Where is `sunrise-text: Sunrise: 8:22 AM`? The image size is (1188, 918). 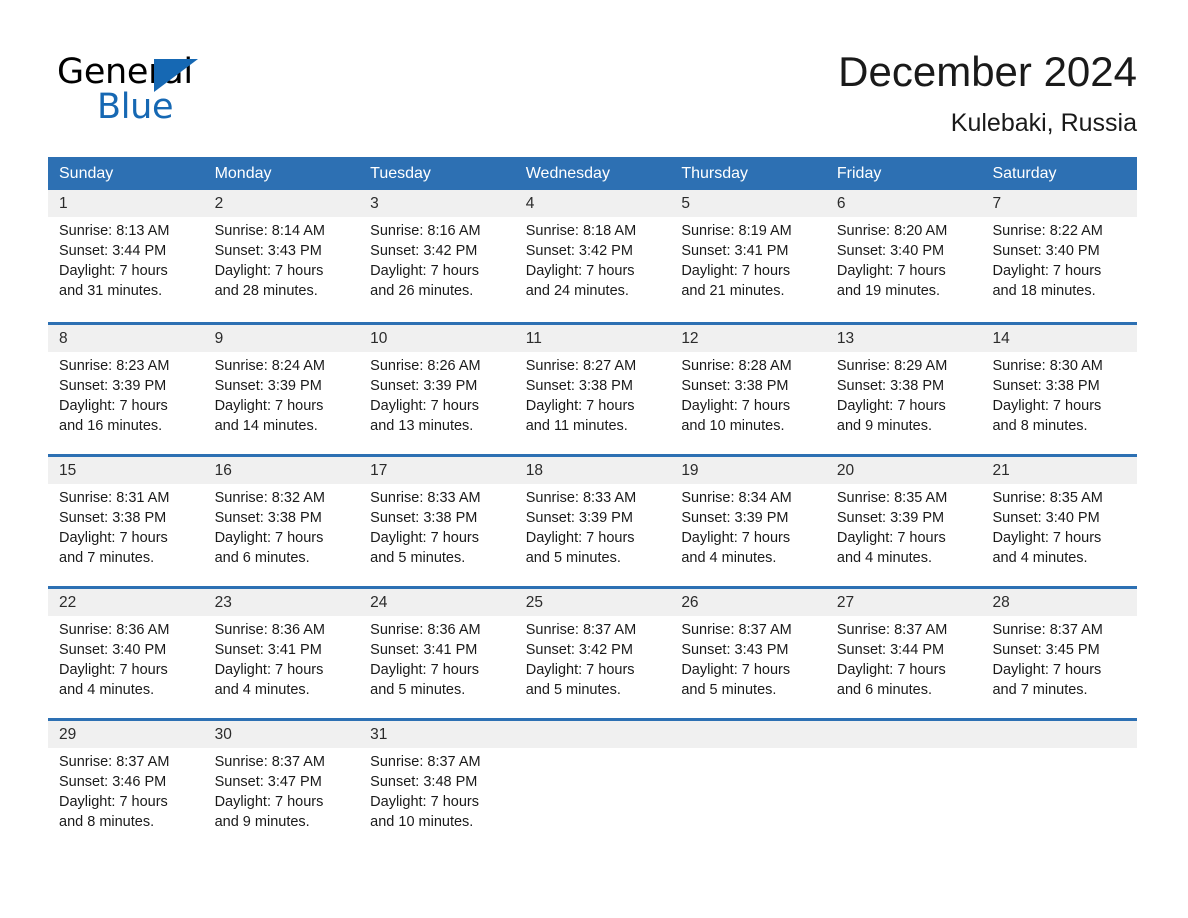 sunrise-text: Sunrise: 8:22 AM is located at coordinates (1047, 231).